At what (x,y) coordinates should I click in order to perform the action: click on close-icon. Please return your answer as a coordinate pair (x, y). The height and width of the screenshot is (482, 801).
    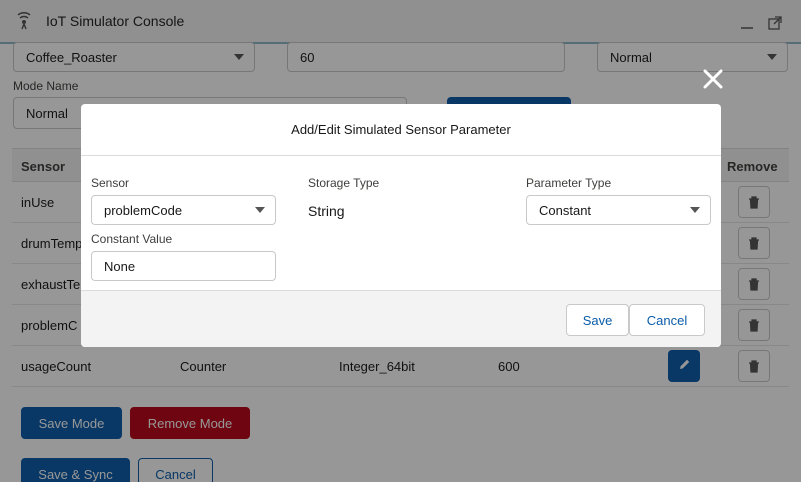
    Looking at the image, I should click on (713, 79).